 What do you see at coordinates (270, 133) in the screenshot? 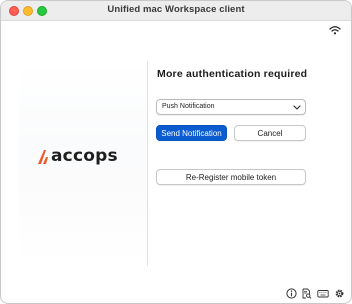
I see `cancel-button: Cancel` at bounding box center [270, 133].